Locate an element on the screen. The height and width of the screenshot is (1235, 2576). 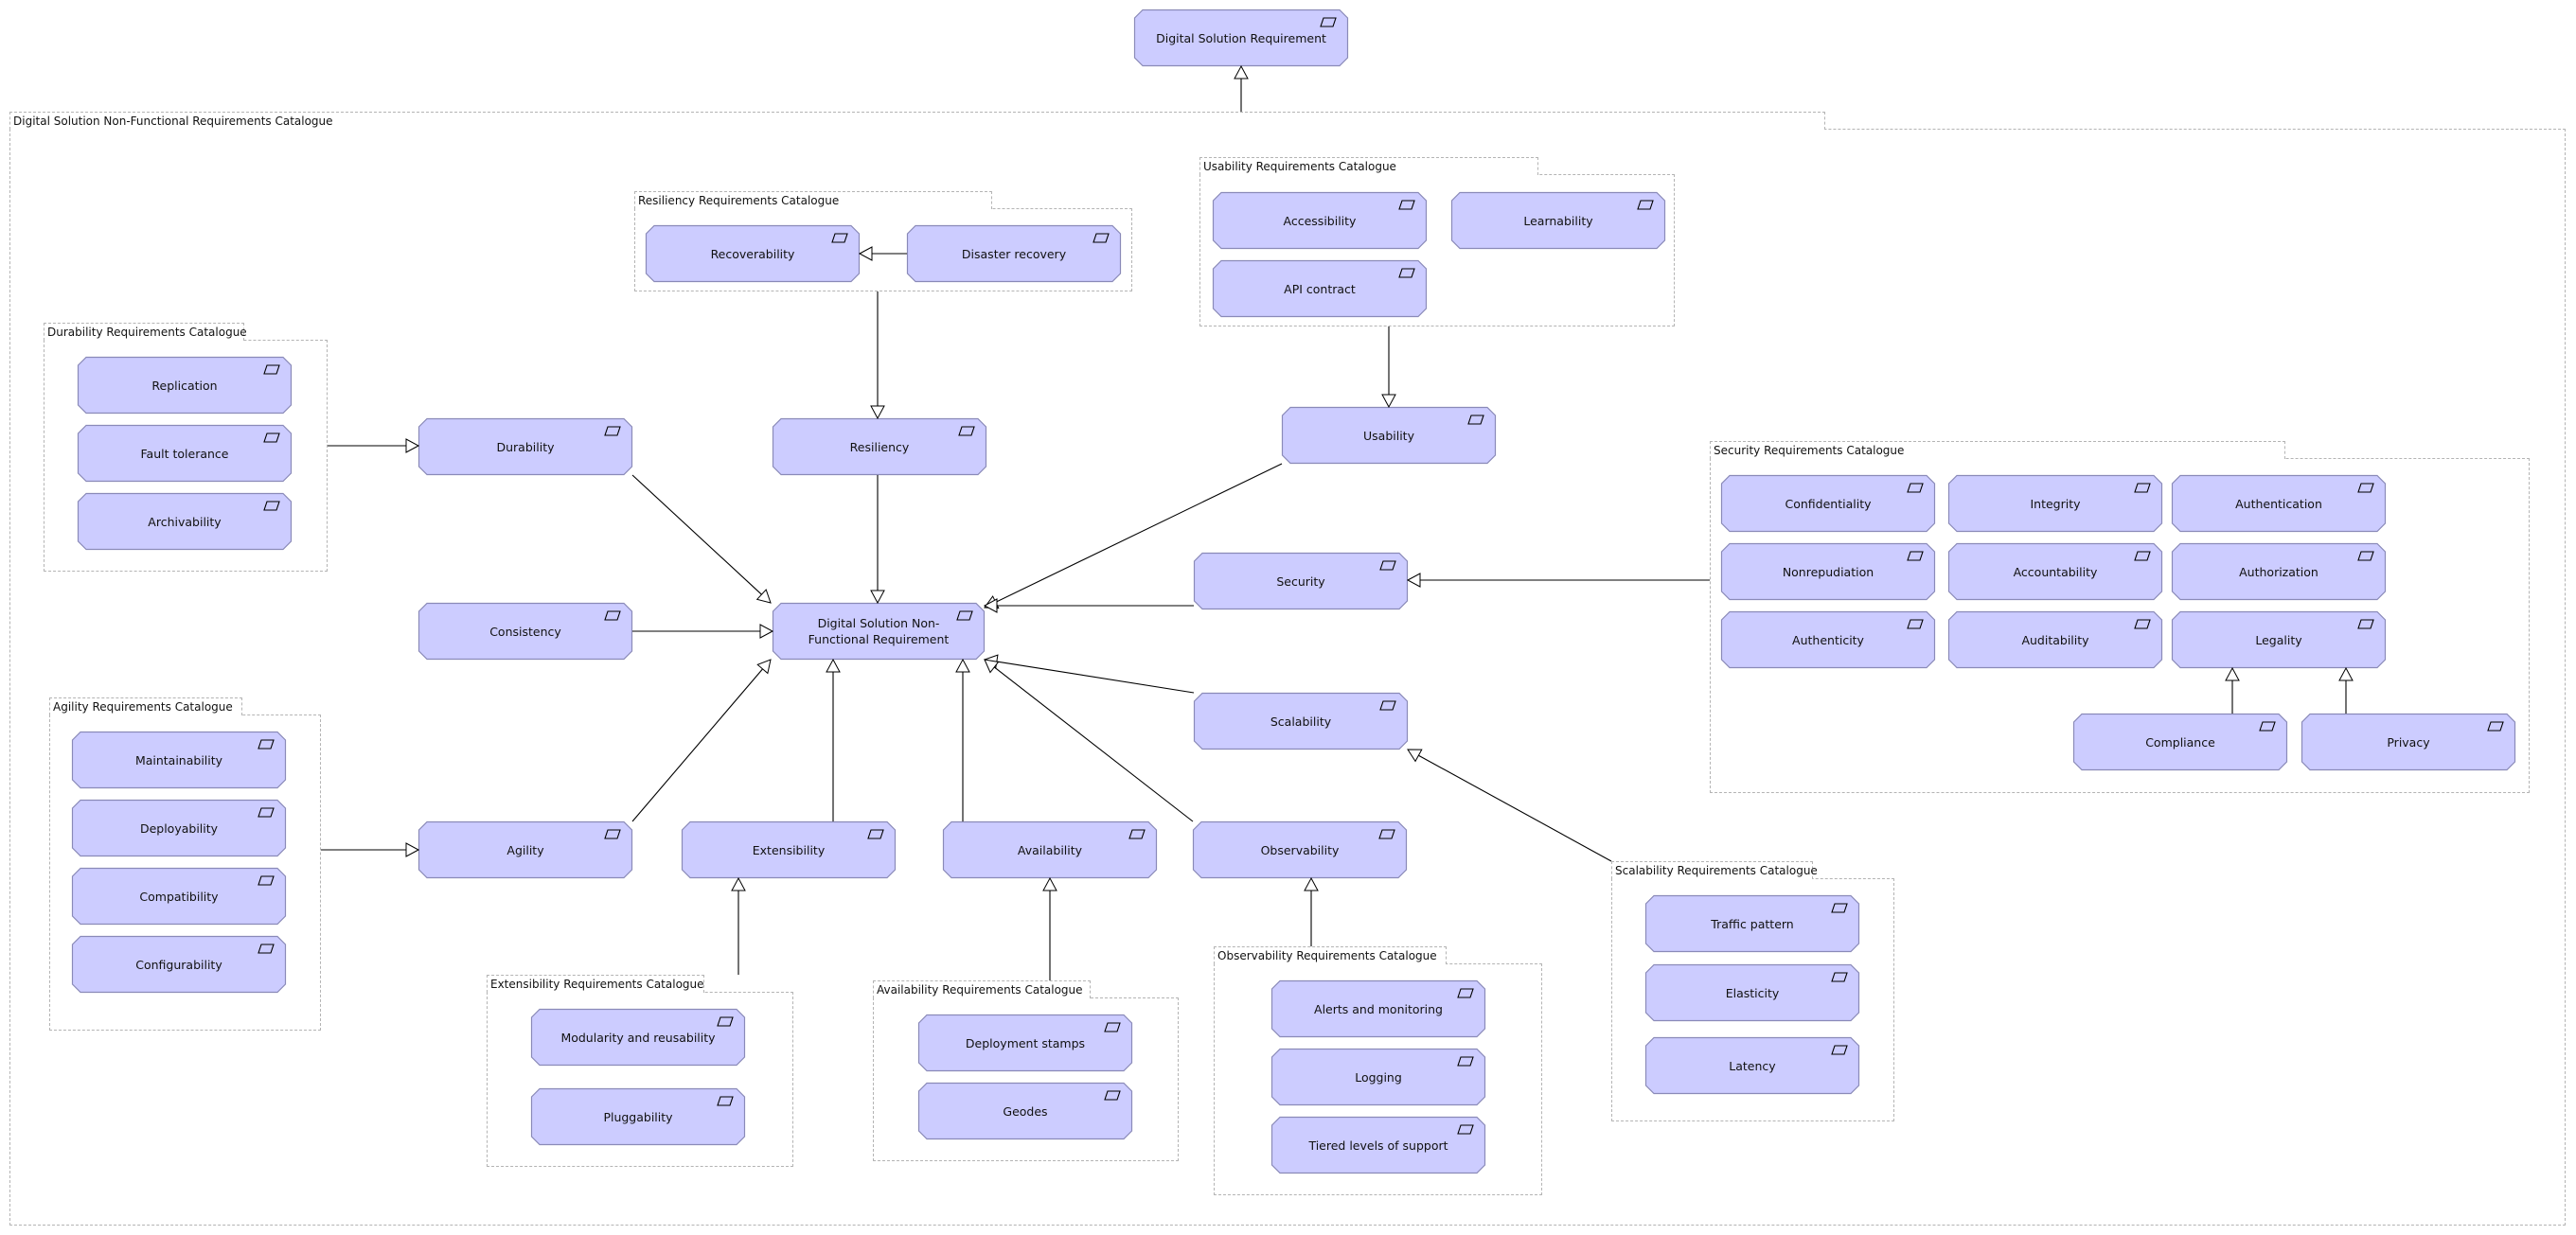
hollow-triangle-arrowhead is located at coordinates (1241, 71).